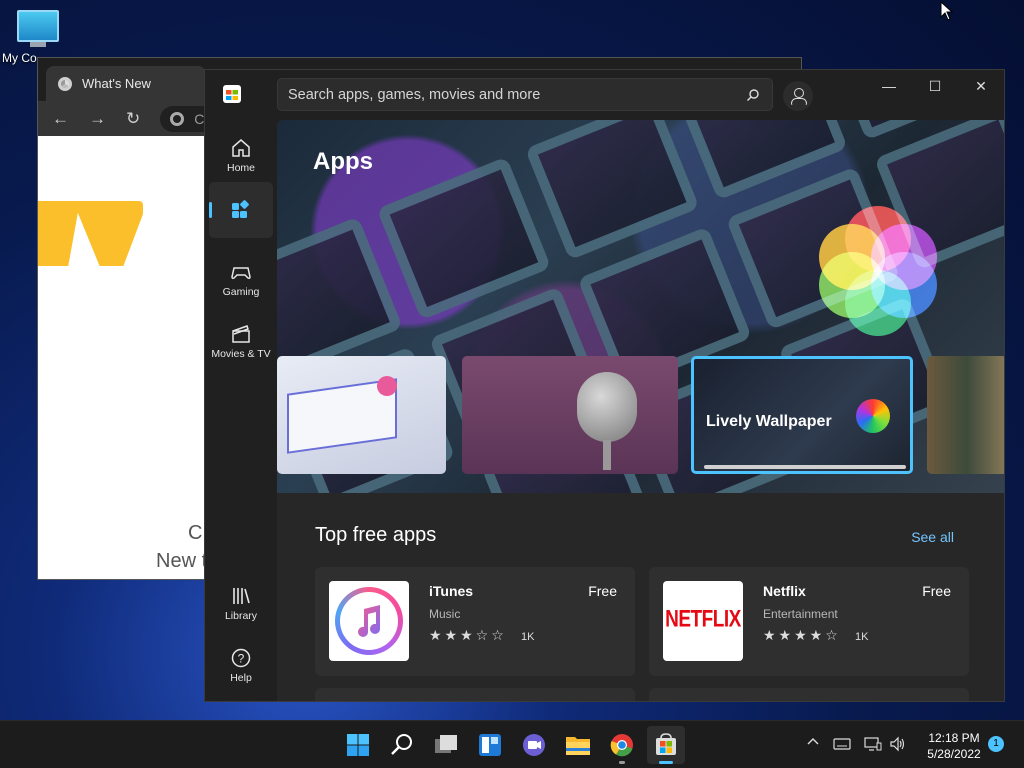 The width and height of the screenshot is (1024, 768). What do you see at coordinates (873, 745) in the screenshot?
I see `network-icon` at bounding box center [873, 745].